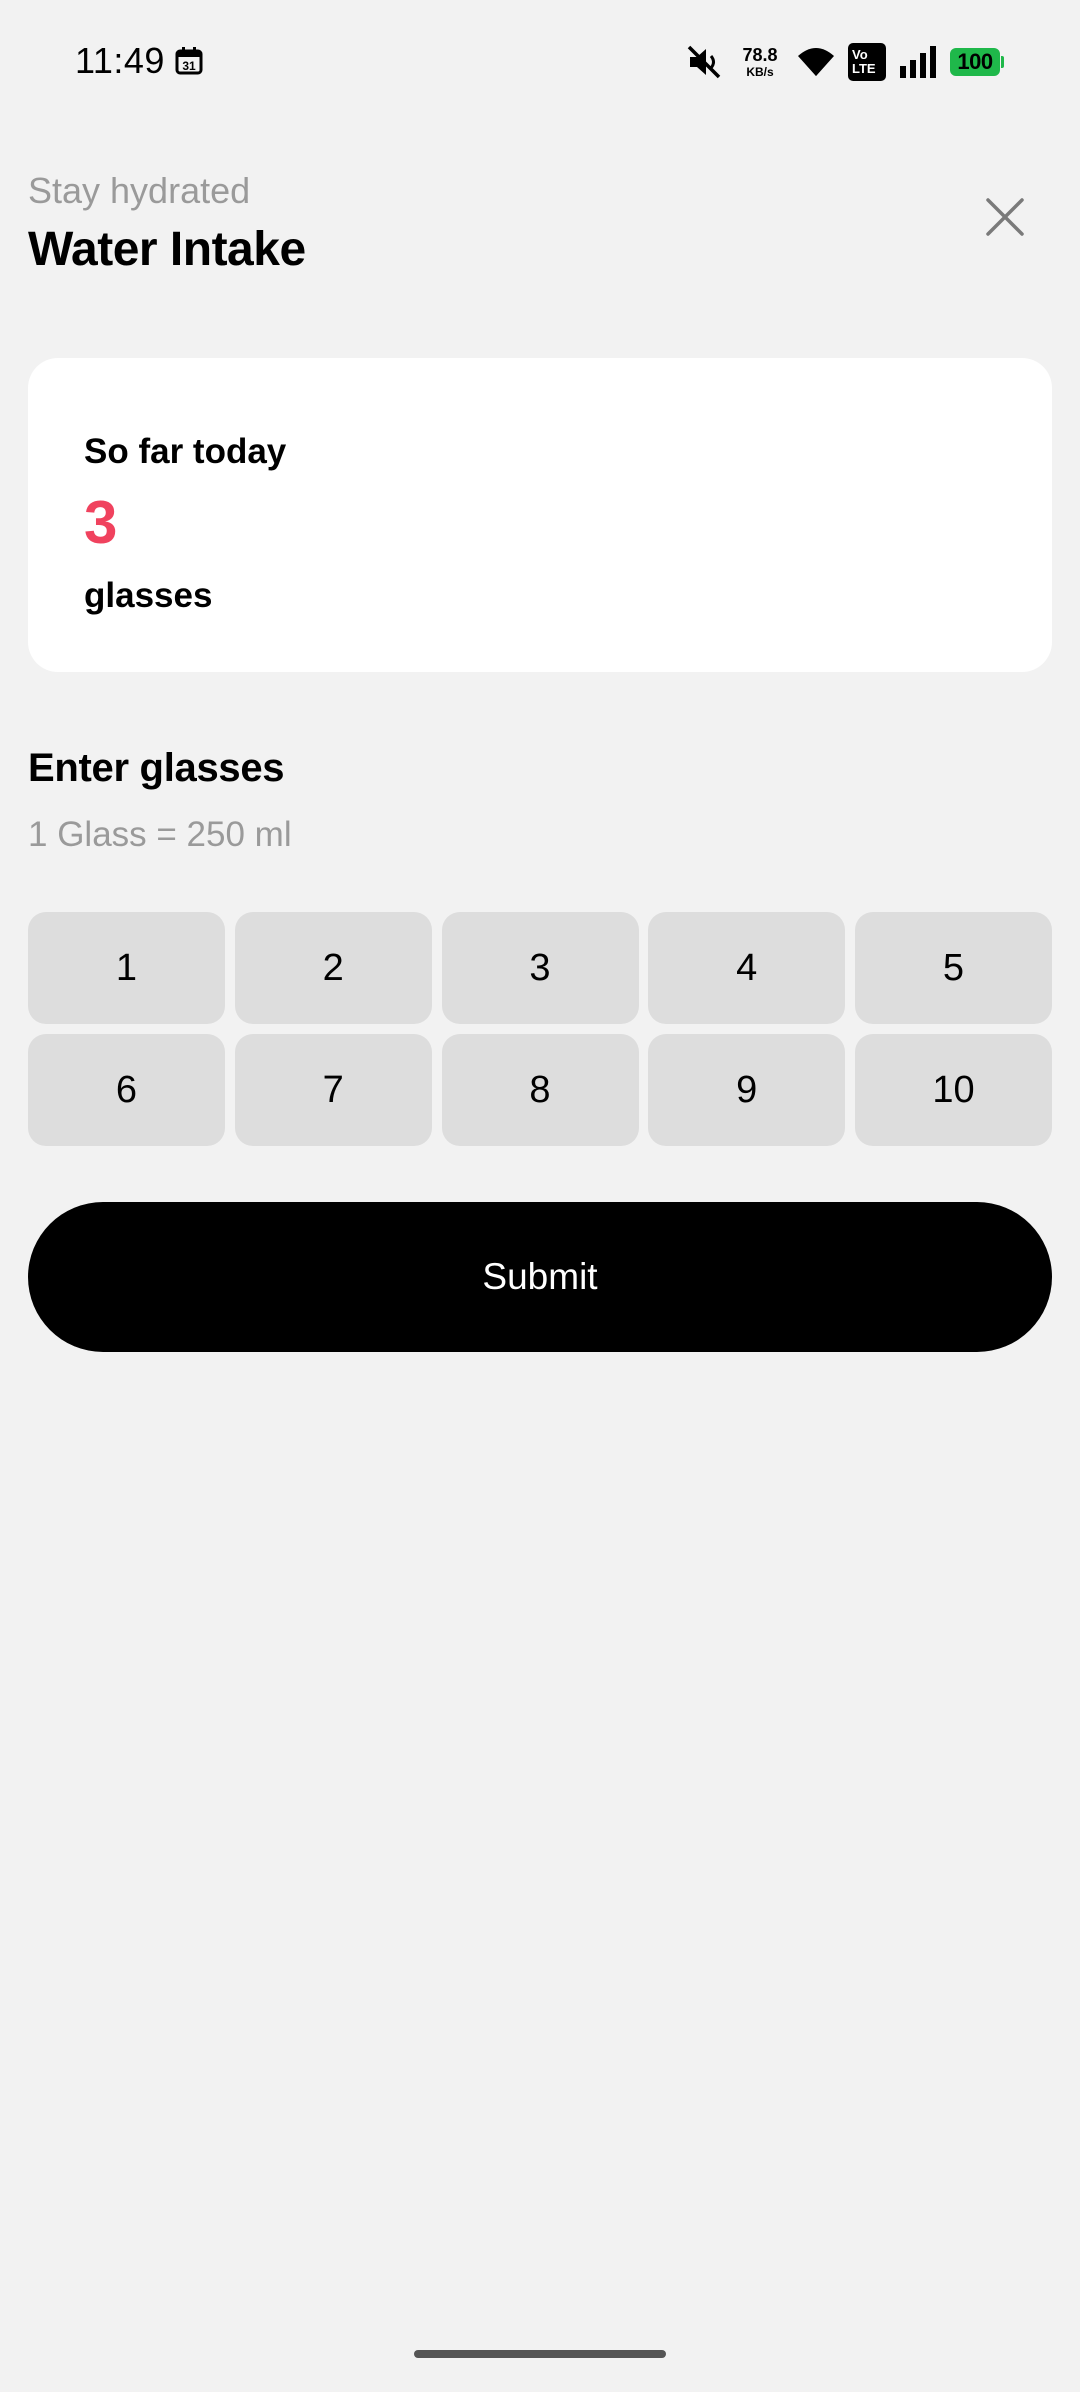  I want to click on glass-option-6: 6, so click(126, 1090).